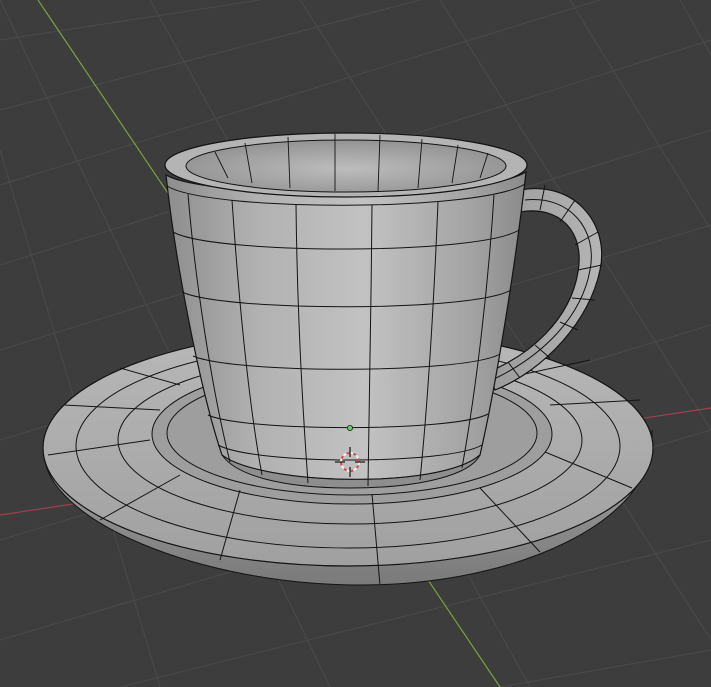 The image size is (711, 687). What do you see at coordinates (349, 427) in the screenshot?
I see `object-origin-dot` at bounding box center [349, 427].